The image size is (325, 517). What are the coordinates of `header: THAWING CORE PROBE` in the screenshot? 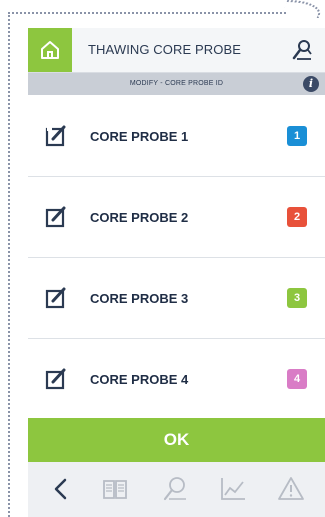 It's located at (176, 50).